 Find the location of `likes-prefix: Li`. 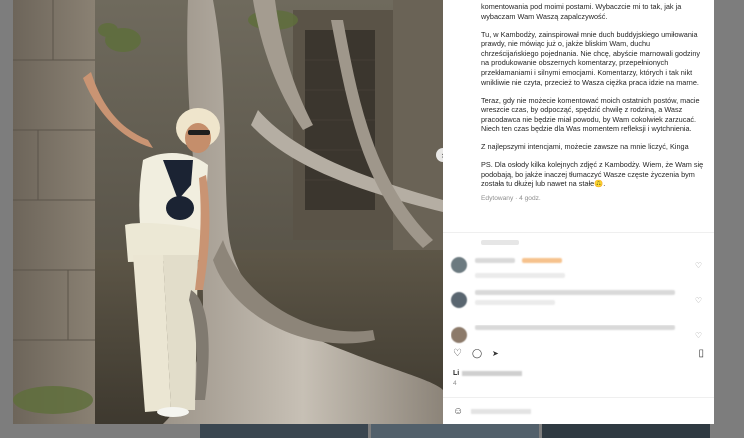

likes-prefix: Li is located at coordinates (456, 373).